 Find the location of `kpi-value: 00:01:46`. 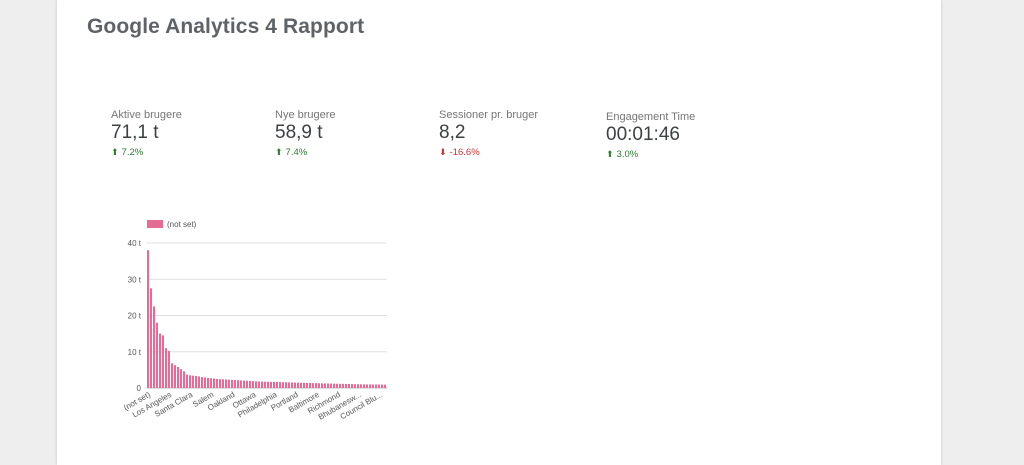

kpi-value: 00:01:46 is located at coordinates (643, 134).